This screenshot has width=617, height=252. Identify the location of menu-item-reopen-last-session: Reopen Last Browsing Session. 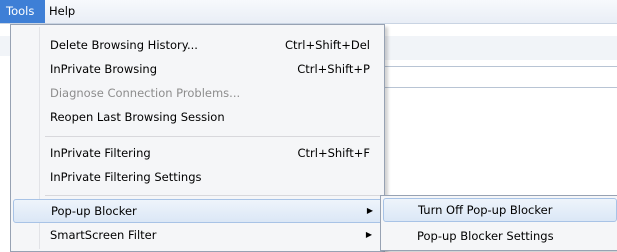
(197, 117).